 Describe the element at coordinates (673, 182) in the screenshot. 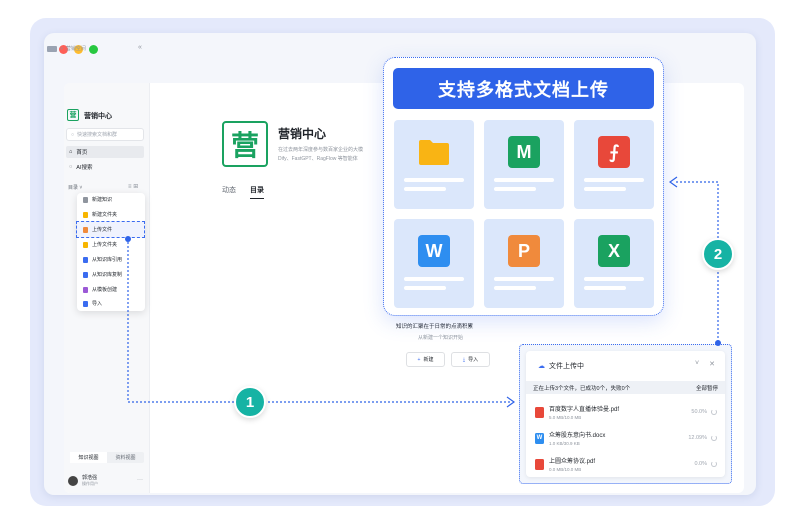

I see `arrow-left-icon` at that location.